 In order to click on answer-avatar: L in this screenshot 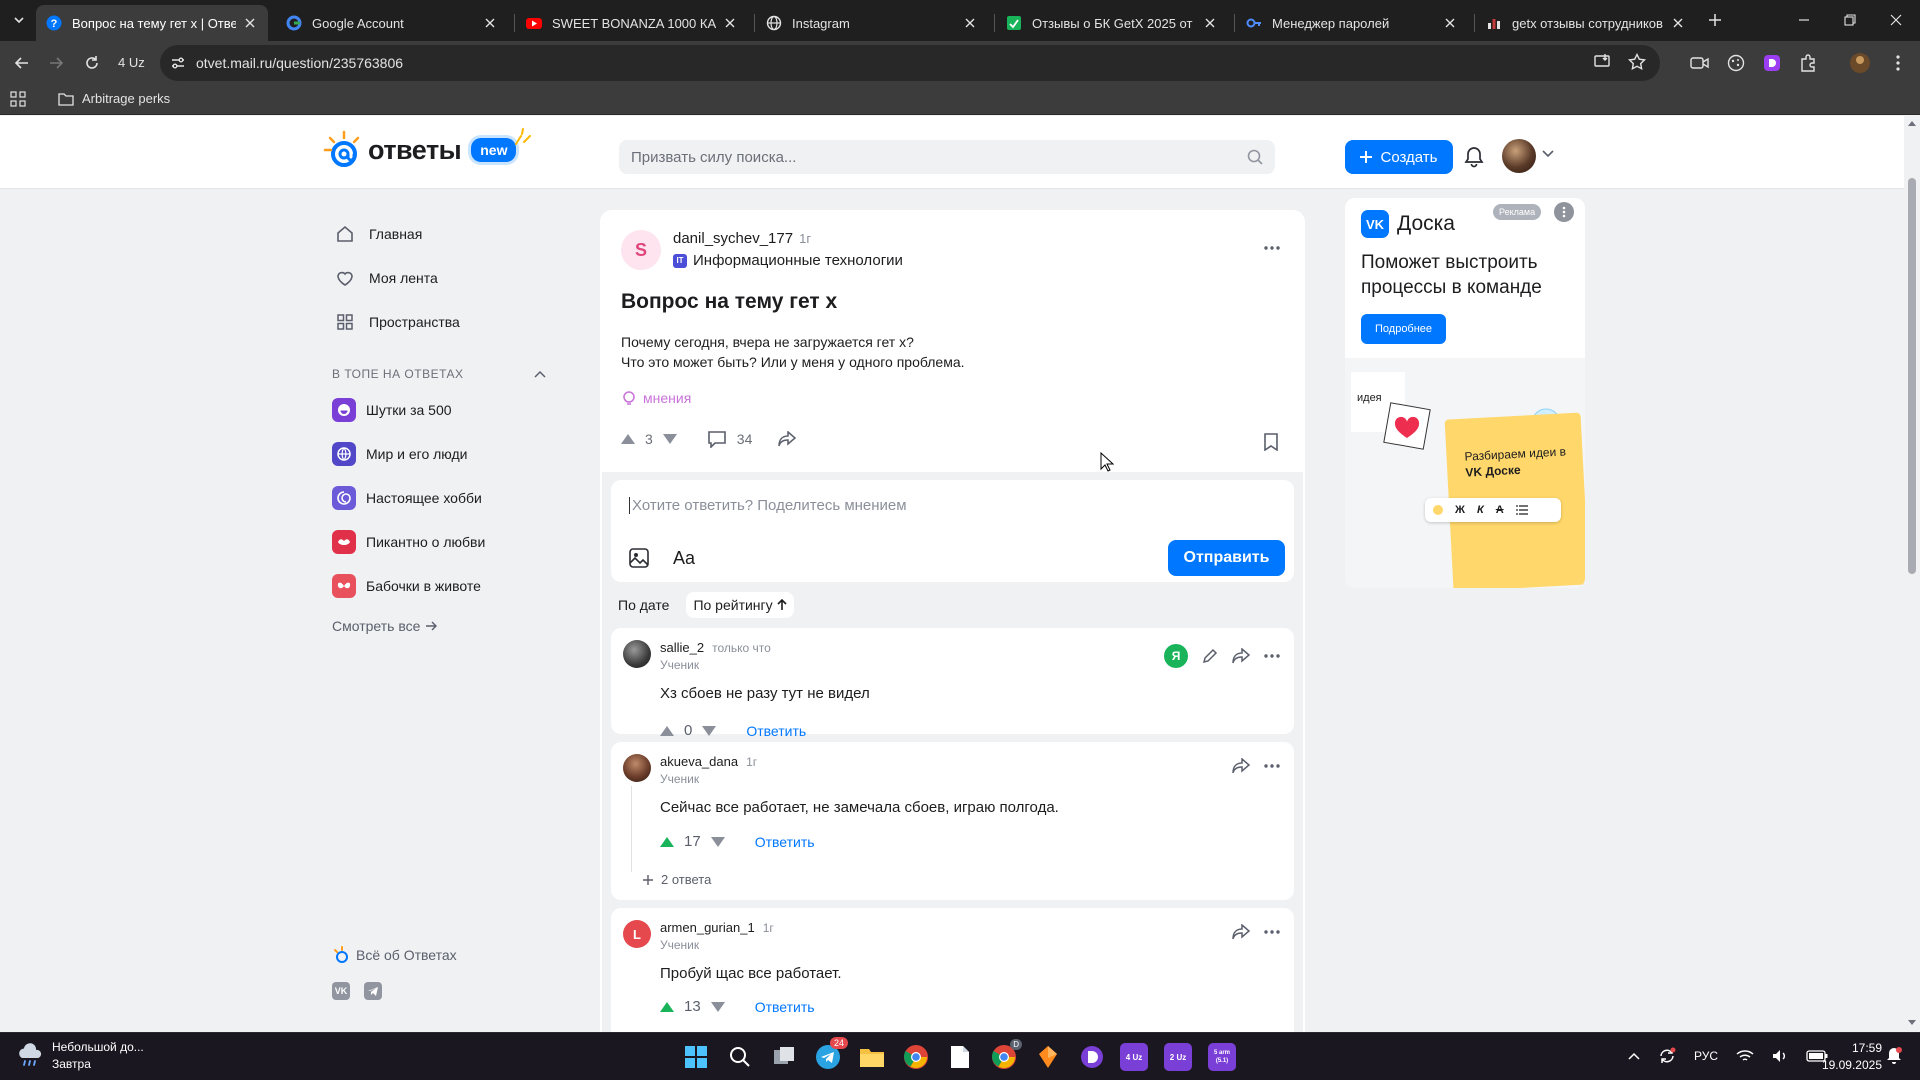, I will do `click(637, 934)`.